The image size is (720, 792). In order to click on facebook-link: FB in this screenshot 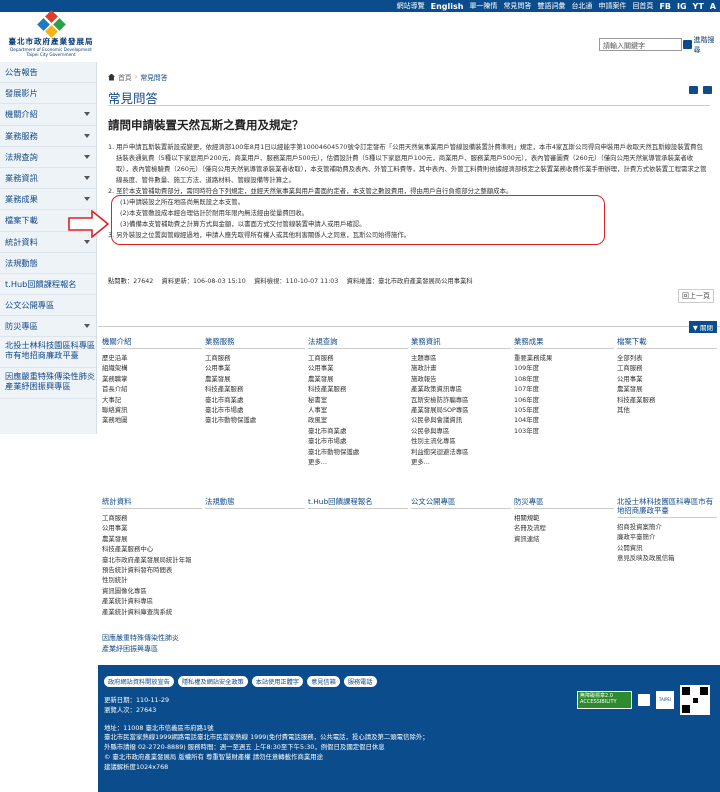, I will do `click(665, 6)`.